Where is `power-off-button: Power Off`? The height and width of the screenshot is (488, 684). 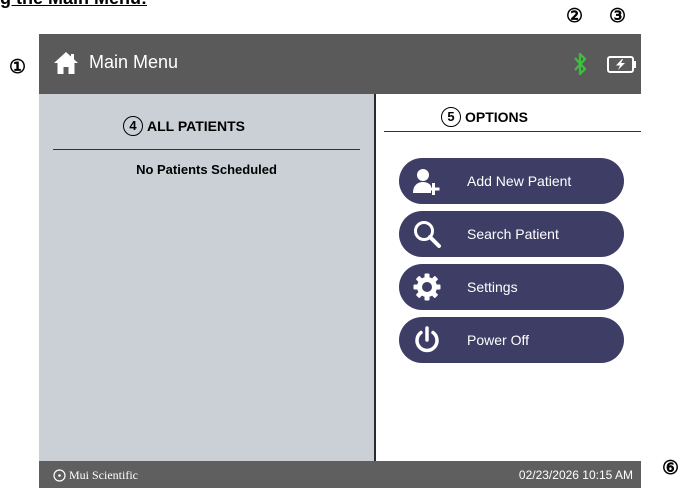 power-off-button: Power Off is located at coordinates (511, 340).